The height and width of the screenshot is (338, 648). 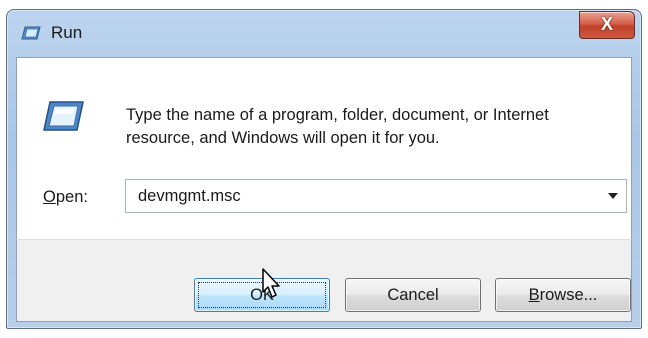 I want to click on browse-button-accelerator: B, so click(x=534, y=295).